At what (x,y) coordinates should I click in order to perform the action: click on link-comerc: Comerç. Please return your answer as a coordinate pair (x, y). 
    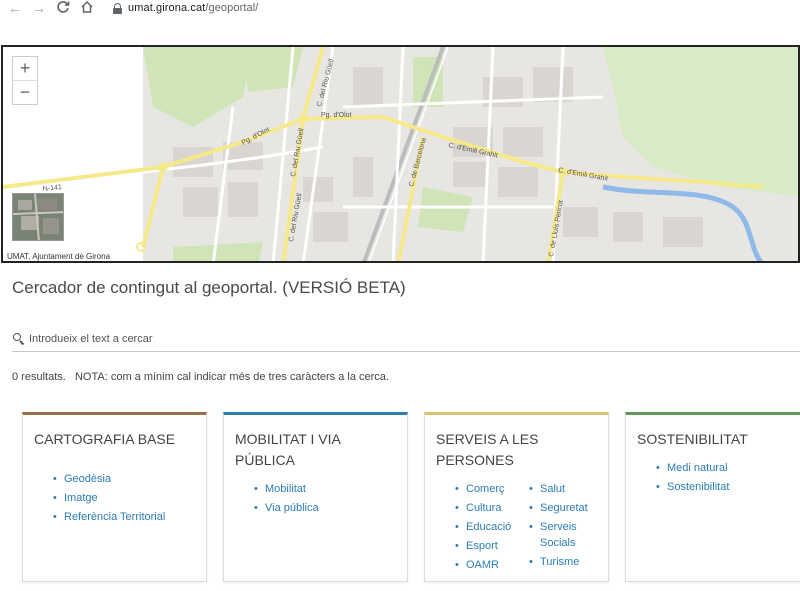
    Looking at the image, I should click on (490, 489).